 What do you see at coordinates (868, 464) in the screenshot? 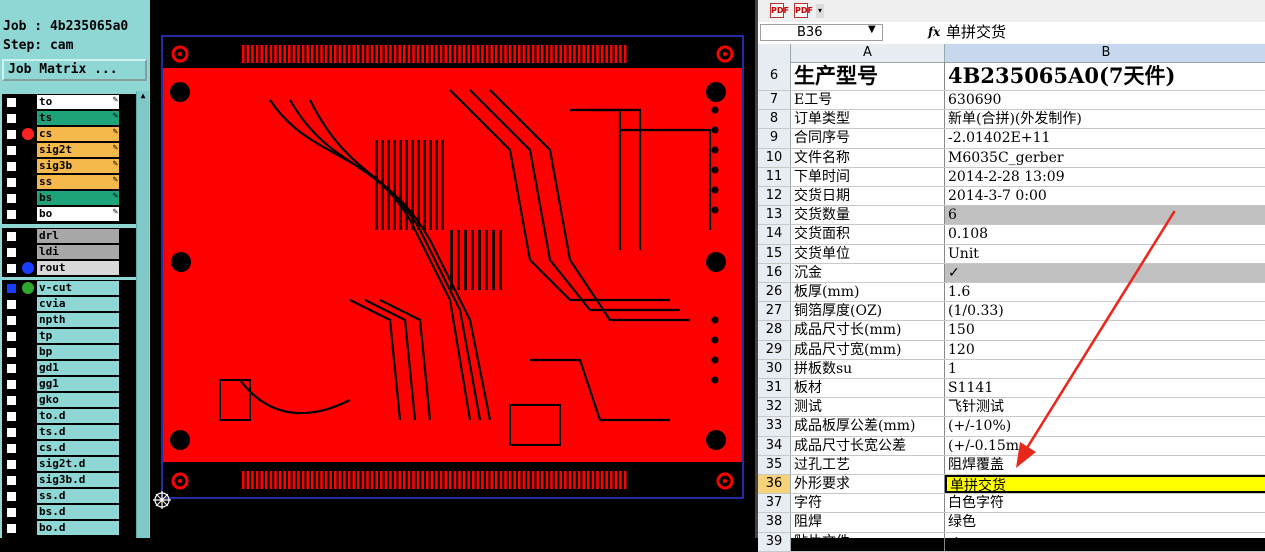
I see `cell-a: 过孔工艺` at bounding box center [868, 464].